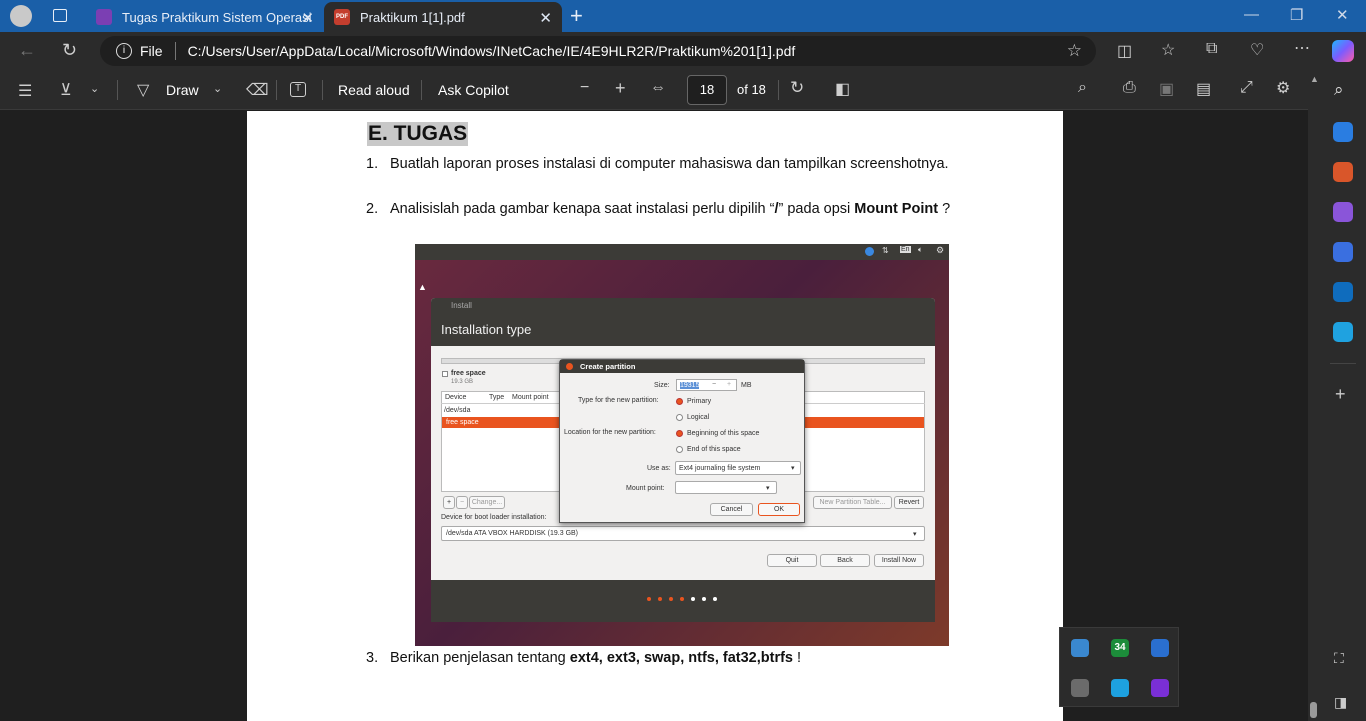 This screenshot has height=721, width=1366. What do you see at coordinates (1343, 332) in the screenshot?
I see `sidebar-drop-icon` at bounding box center [1343, 332].